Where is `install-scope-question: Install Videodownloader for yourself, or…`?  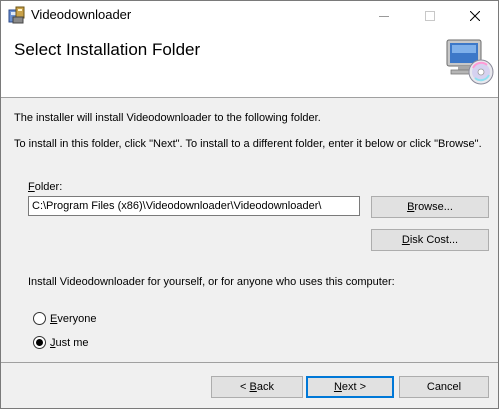
install-scope-question: Install Videodownloader for yourself, or… is located at coordinates (211, 282).